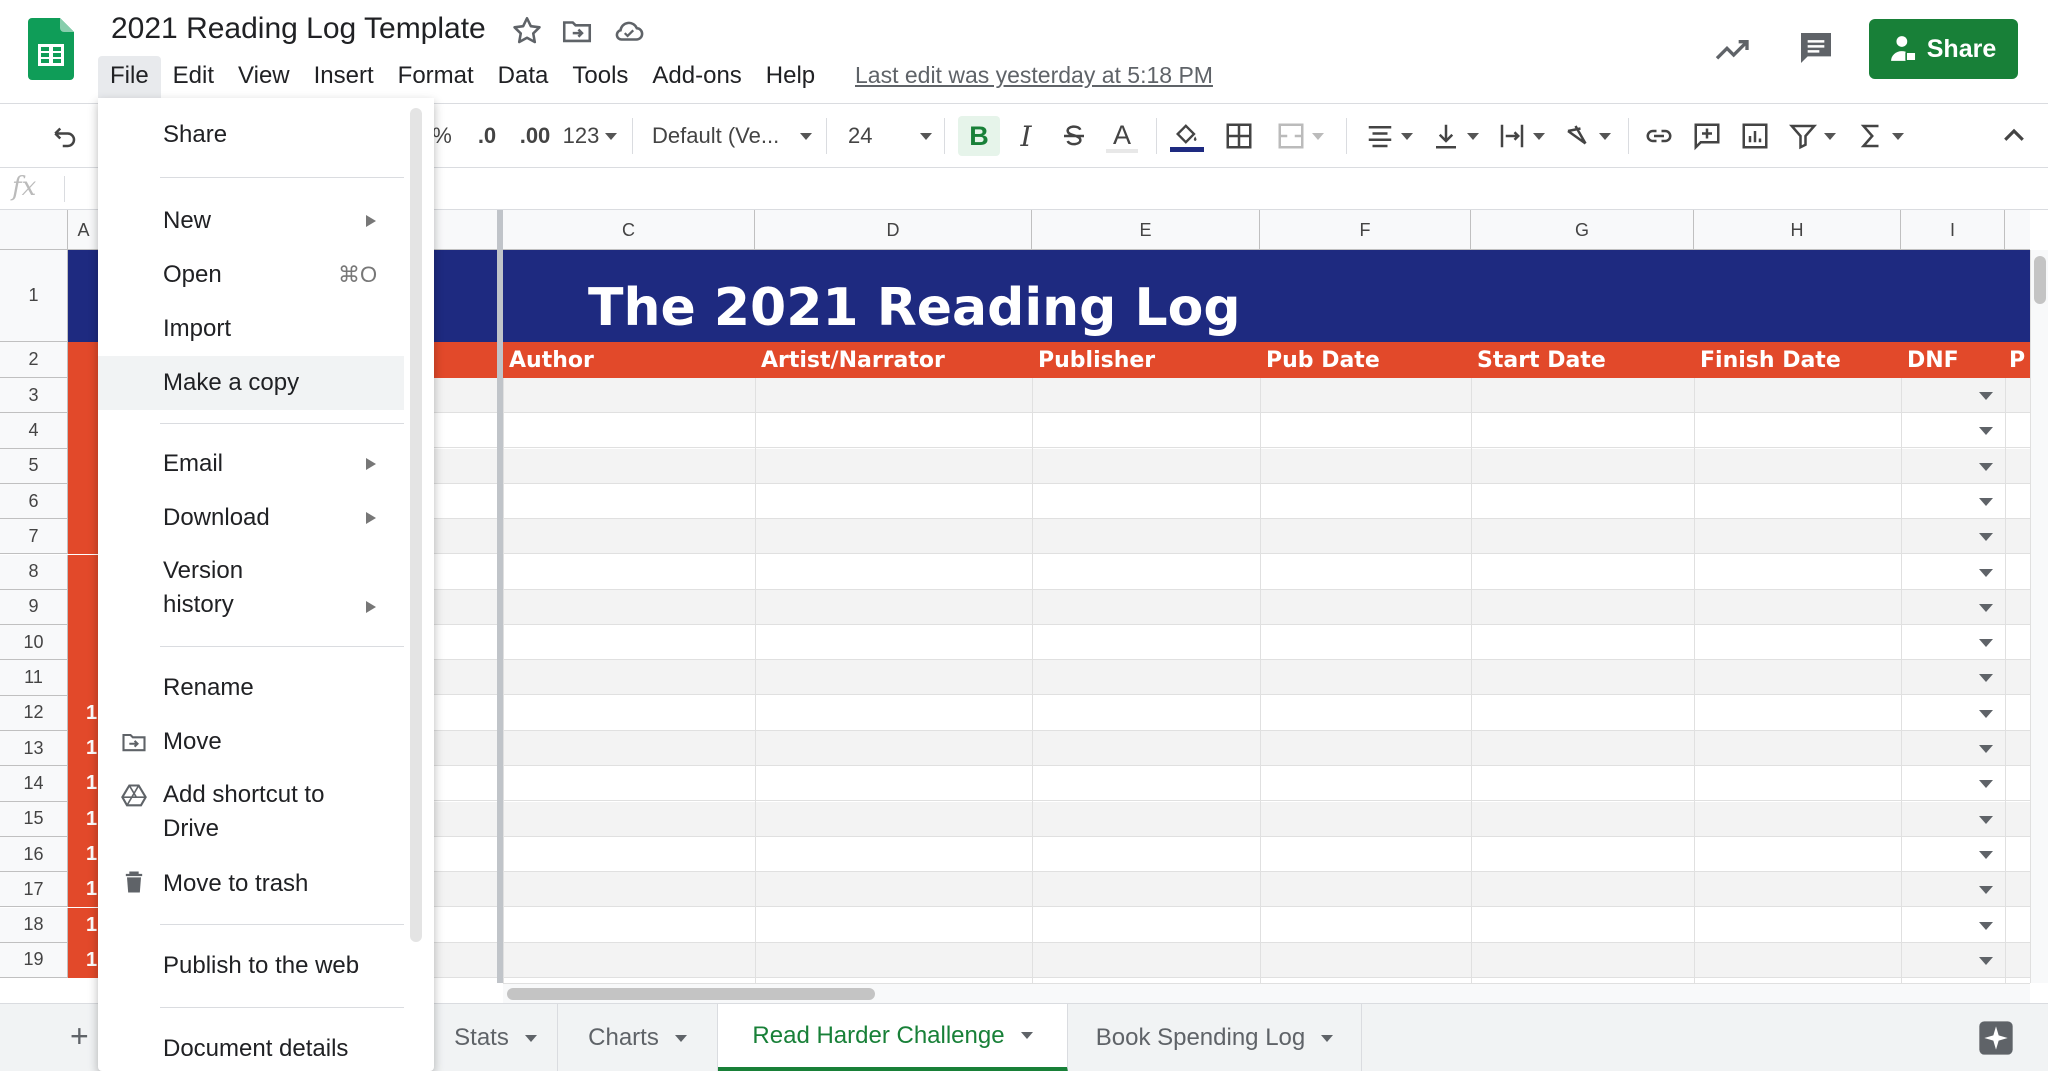 The image size is (2048, 1071). I want to click on text-color-button: A, so click(1122, 136).